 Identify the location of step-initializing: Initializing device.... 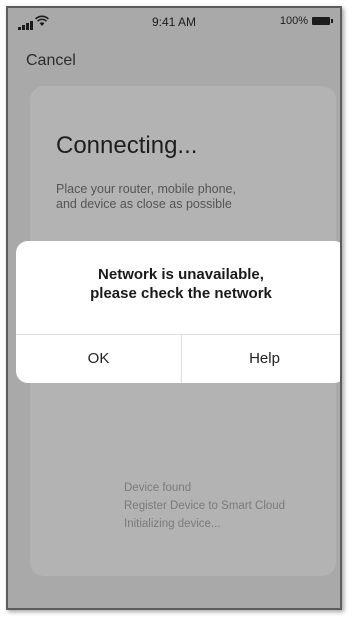
(172, 524).